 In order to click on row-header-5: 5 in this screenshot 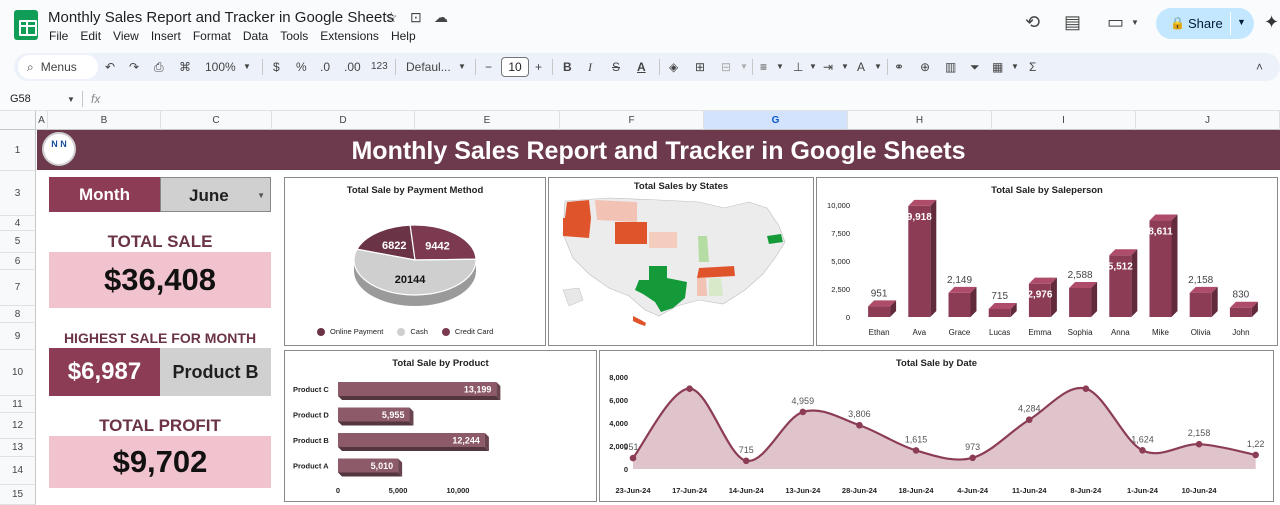, I will do `click(18, 242)`.